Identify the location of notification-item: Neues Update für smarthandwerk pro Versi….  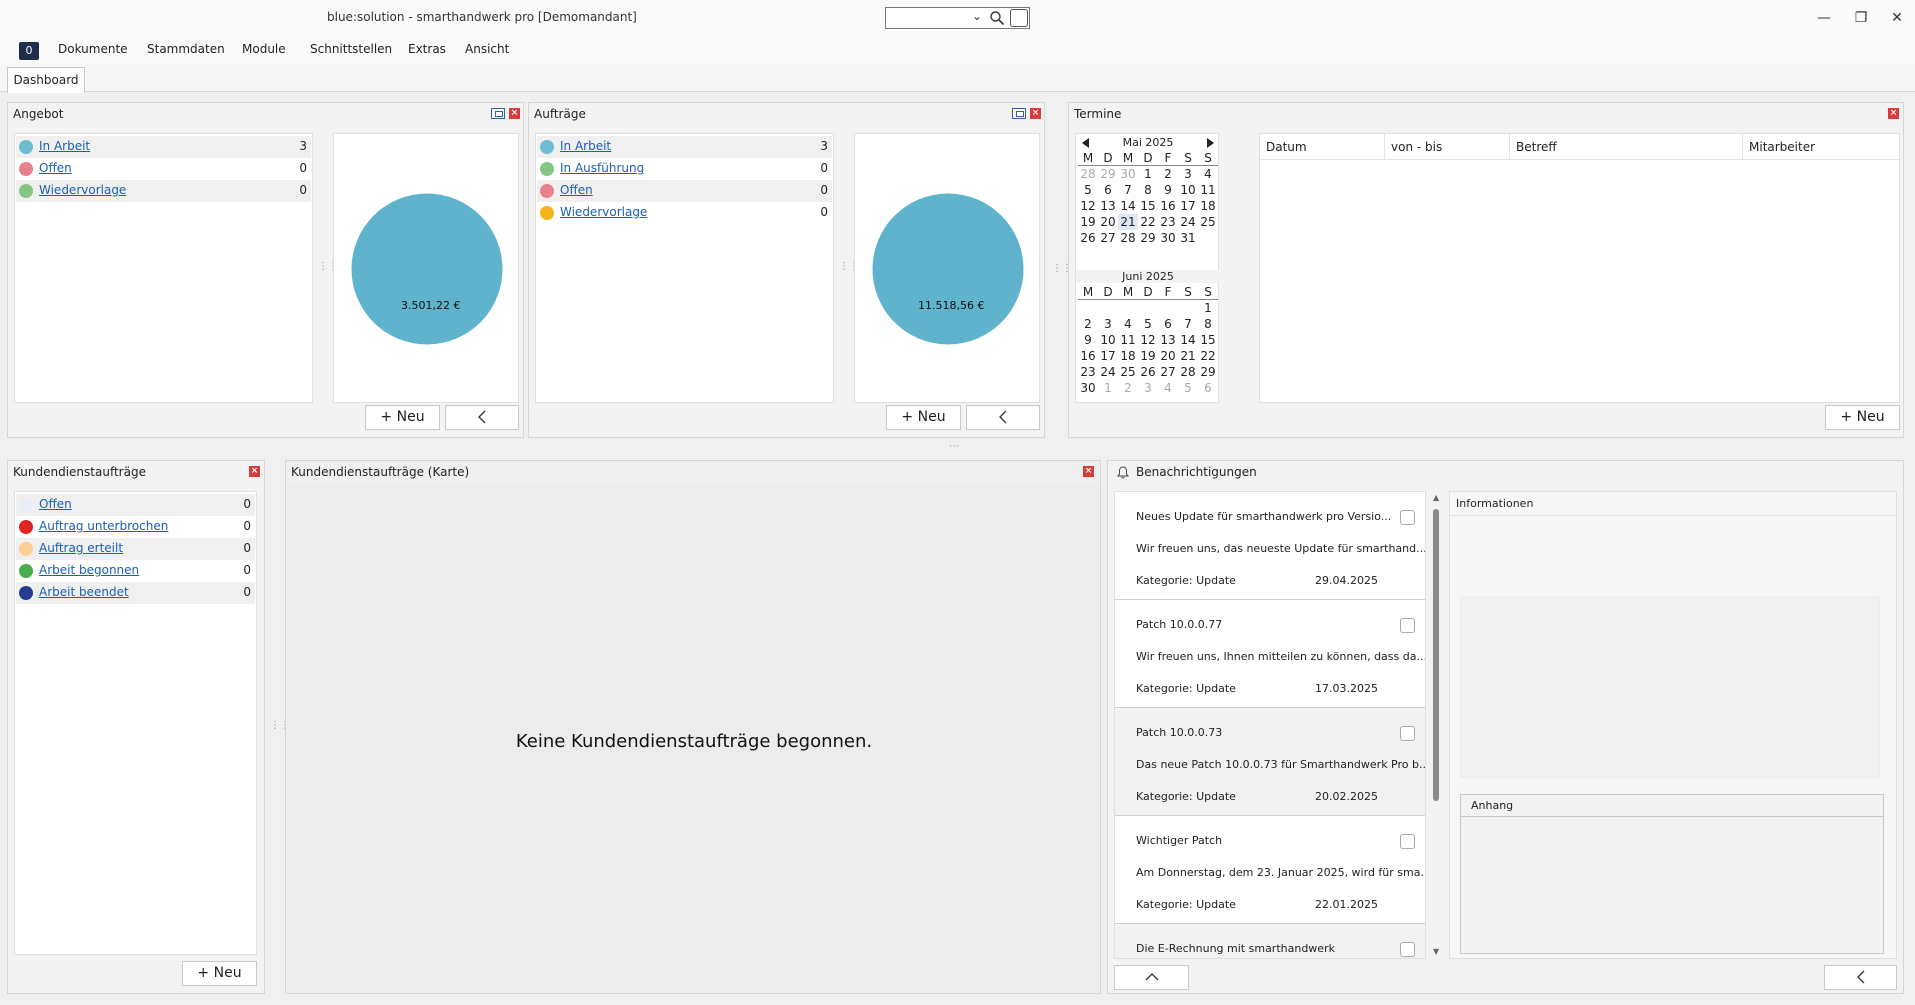
(1270, 546).